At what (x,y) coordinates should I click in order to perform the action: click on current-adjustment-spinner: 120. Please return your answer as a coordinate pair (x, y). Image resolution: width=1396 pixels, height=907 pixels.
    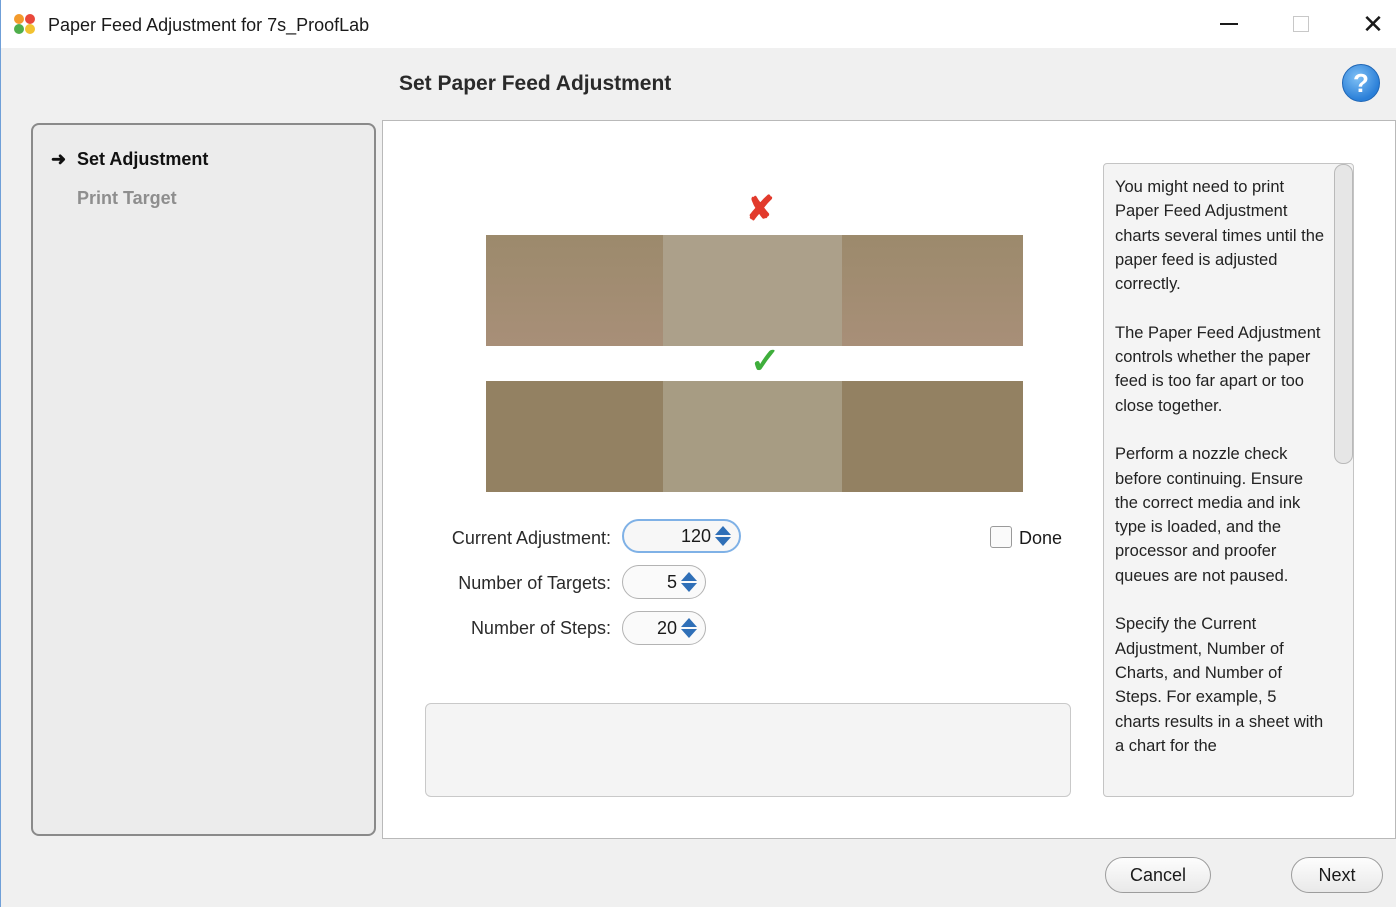
    Looking at the image, I should click on (681, 536).